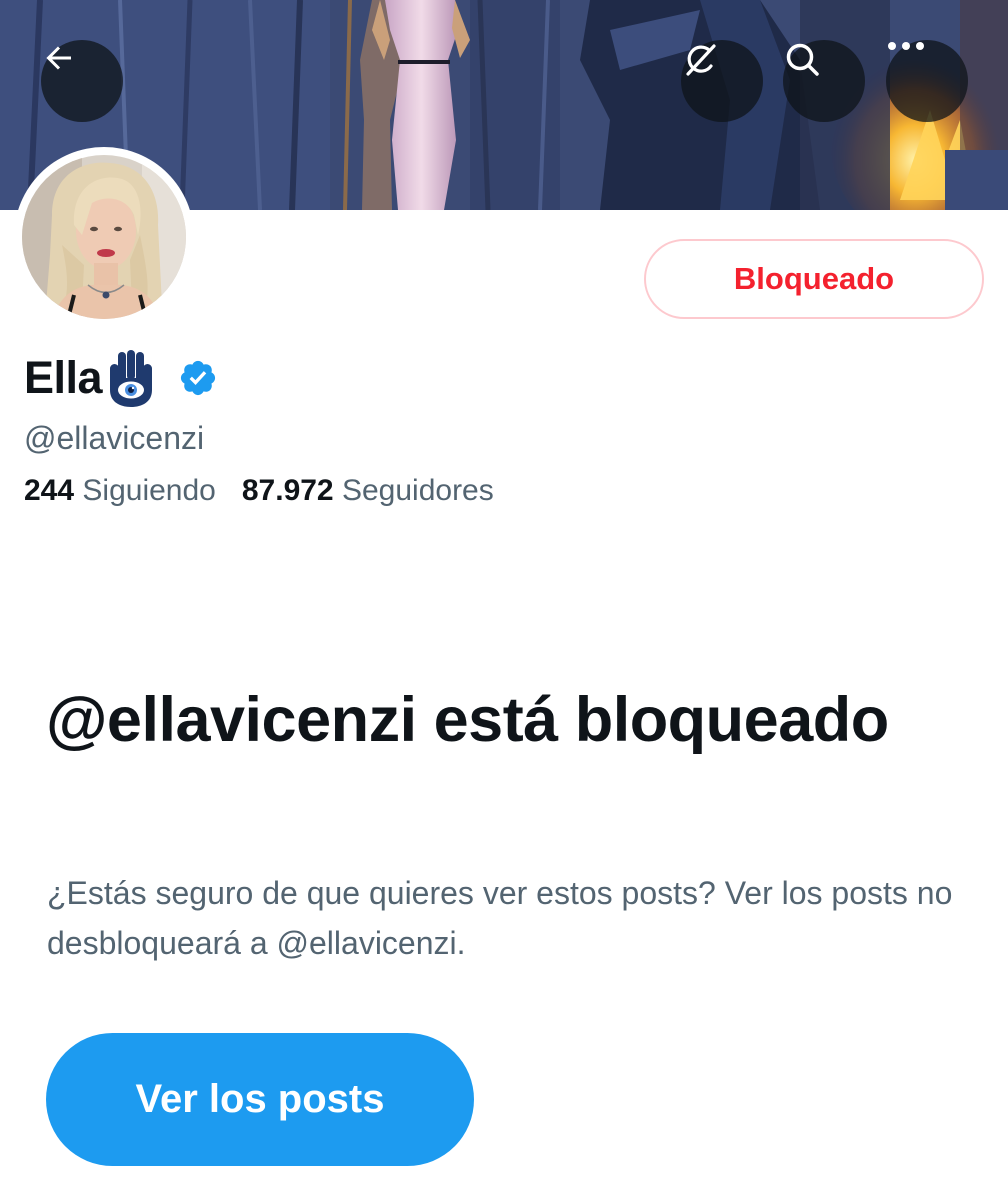 Image resolution: width=1008 pixels, height=1200 pixels. I want to click on search-icon, so click(802, 59).